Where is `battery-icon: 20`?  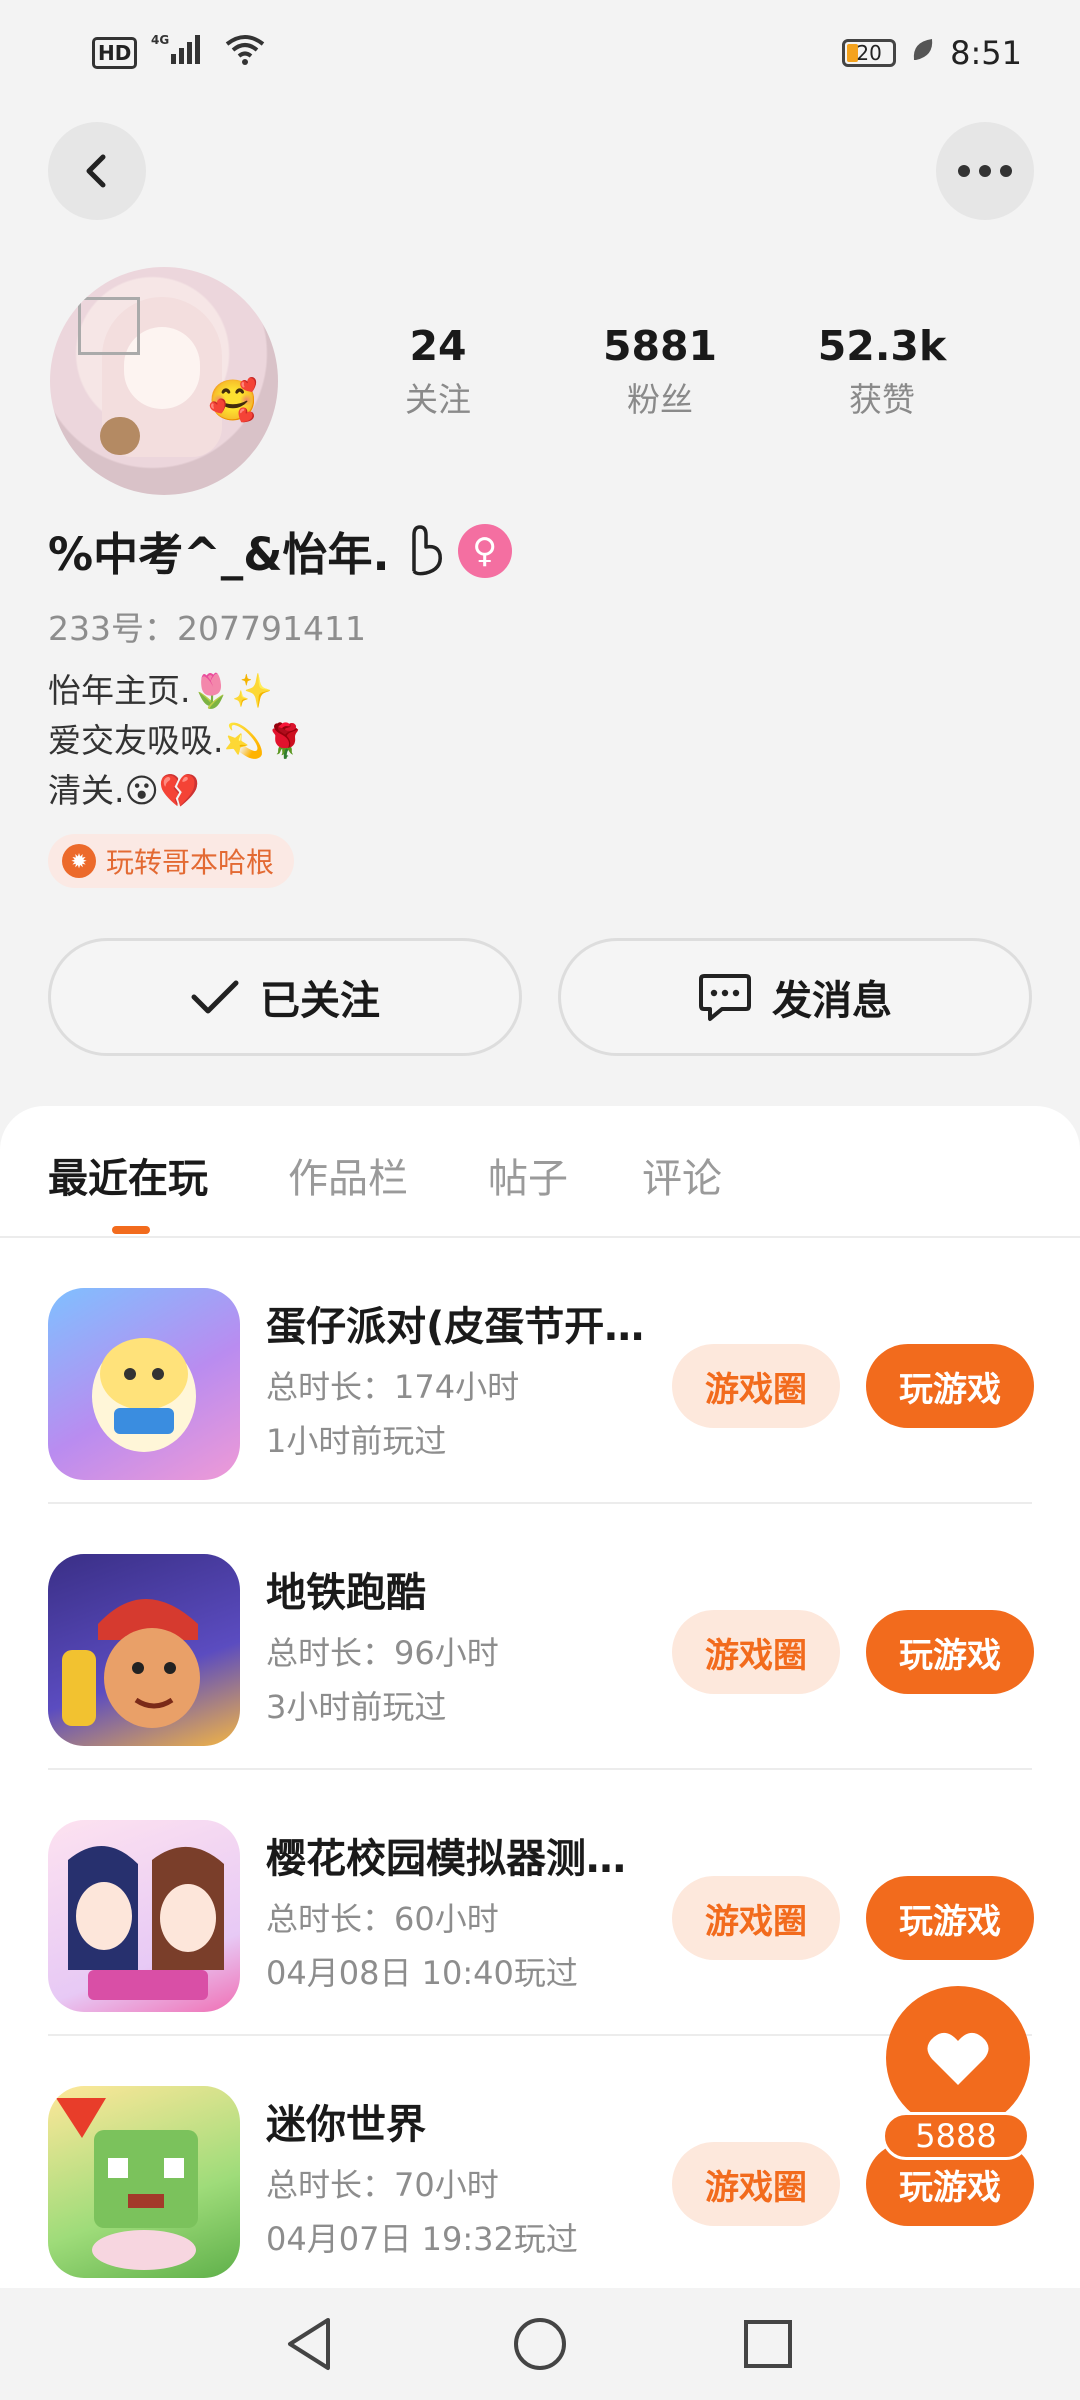
battery-icon: 20 is located at coordinates (869, 52).